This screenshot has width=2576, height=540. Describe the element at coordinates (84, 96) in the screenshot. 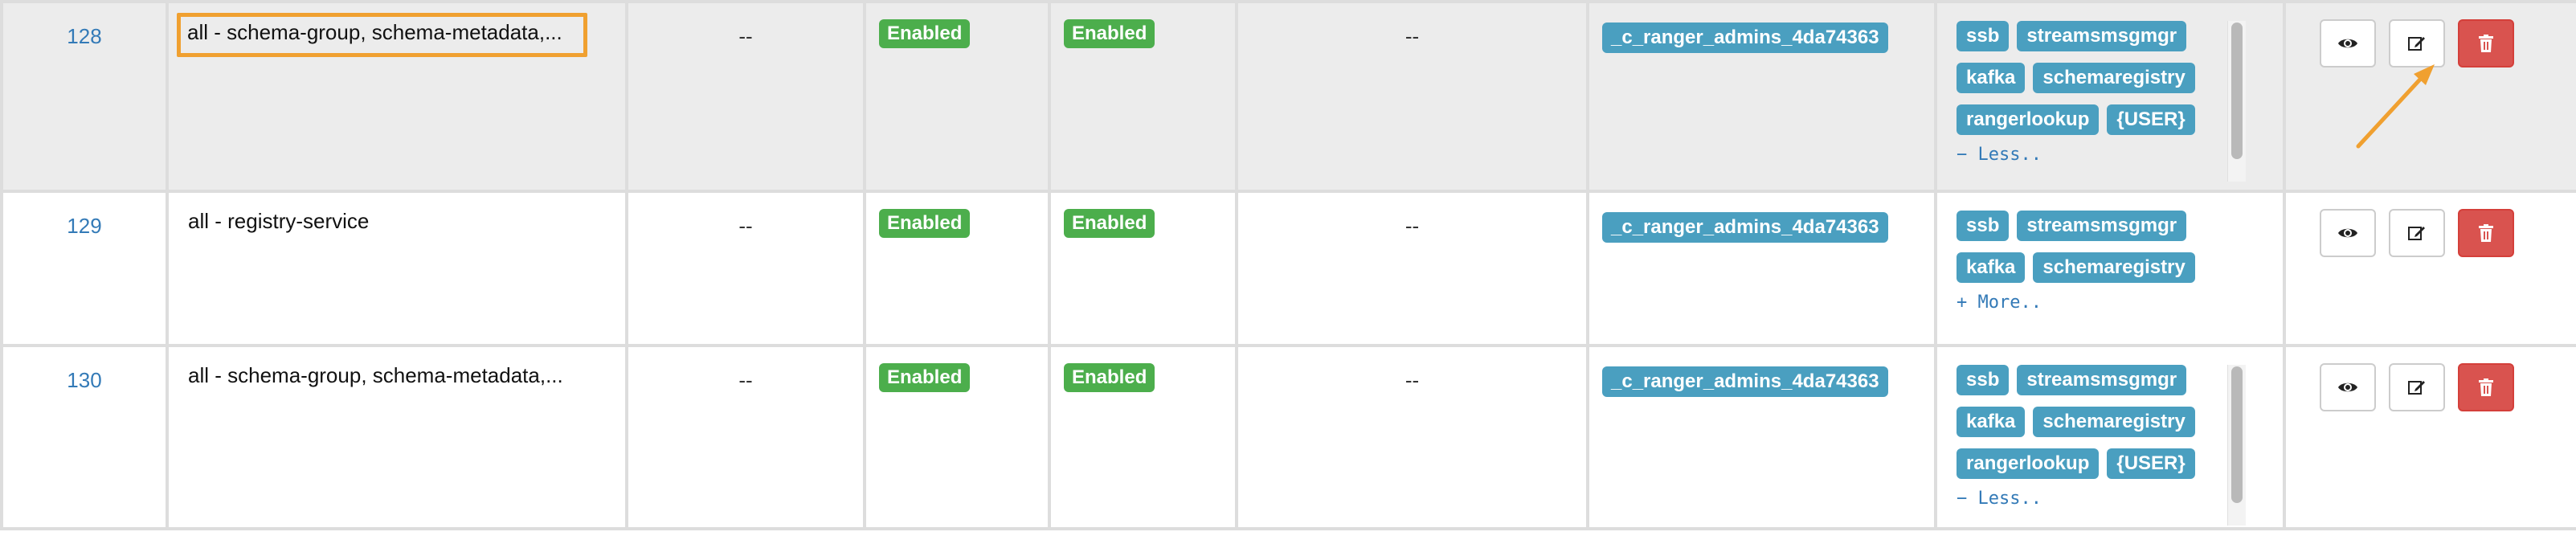

I see `policy-id-cell: 128` at that location.